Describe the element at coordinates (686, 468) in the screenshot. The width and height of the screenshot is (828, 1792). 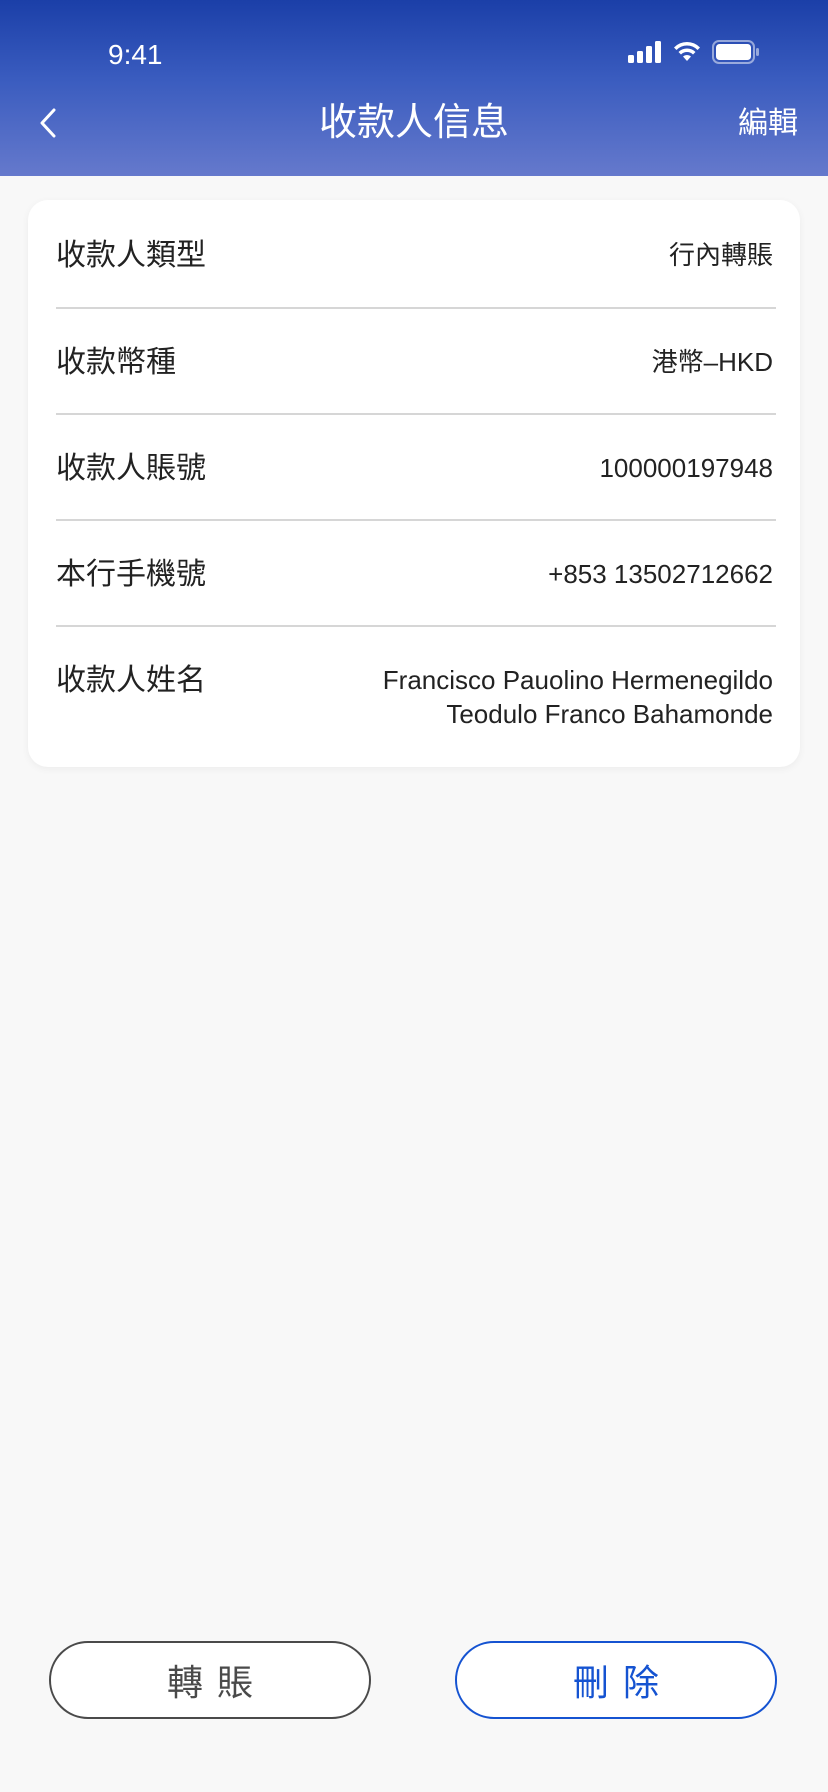
I see `detail-value: 100000197948` at that location.